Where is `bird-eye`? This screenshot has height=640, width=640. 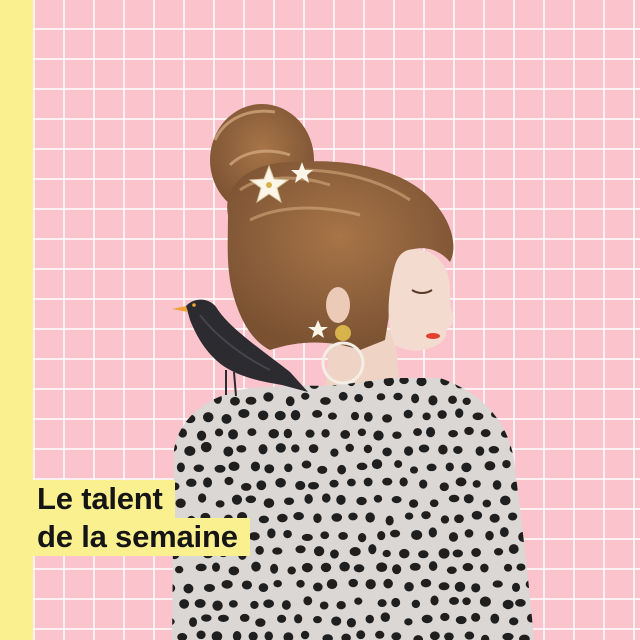 bird-eye is located at coordinates (194, 305).